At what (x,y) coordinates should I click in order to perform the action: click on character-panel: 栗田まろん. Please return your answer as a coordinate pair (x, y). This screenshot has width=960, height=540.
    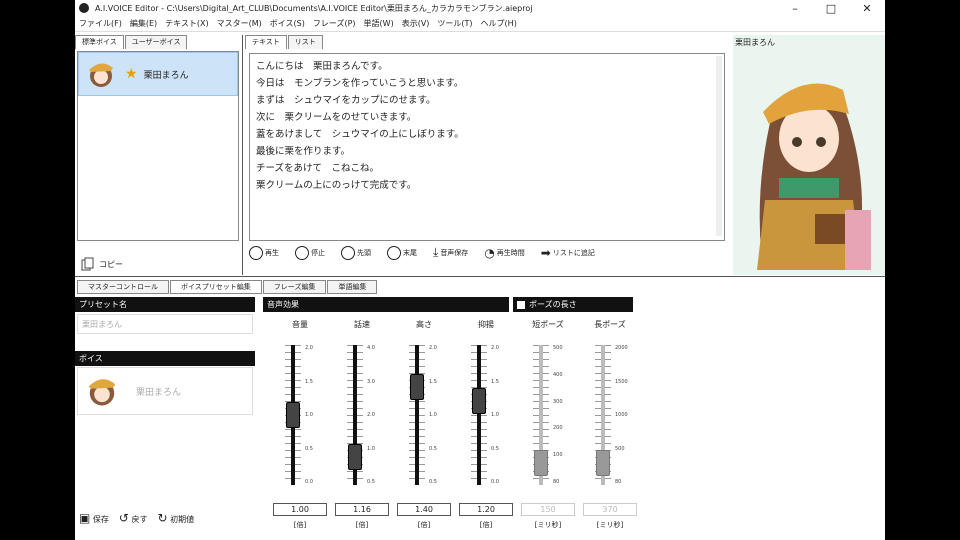
    Looking at the image, I should click on (809, 155).